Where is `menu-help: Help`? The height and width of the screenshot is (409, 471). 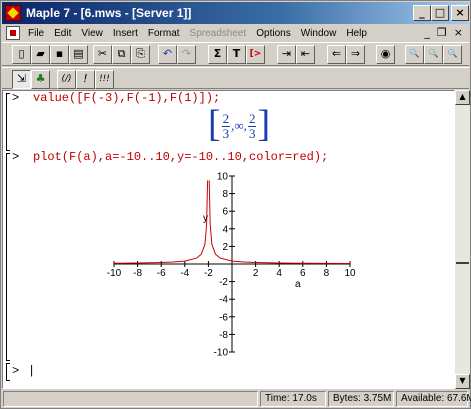 menu-help: Help is located at coordinates (356, 33).